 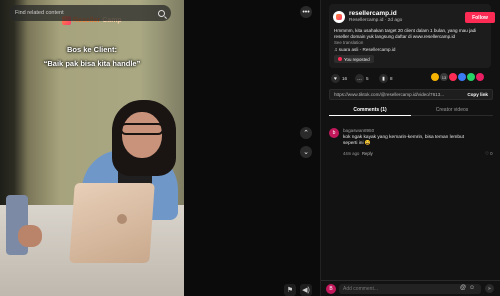 I want to click on comment-count: 5, so click(x=367, y=78).